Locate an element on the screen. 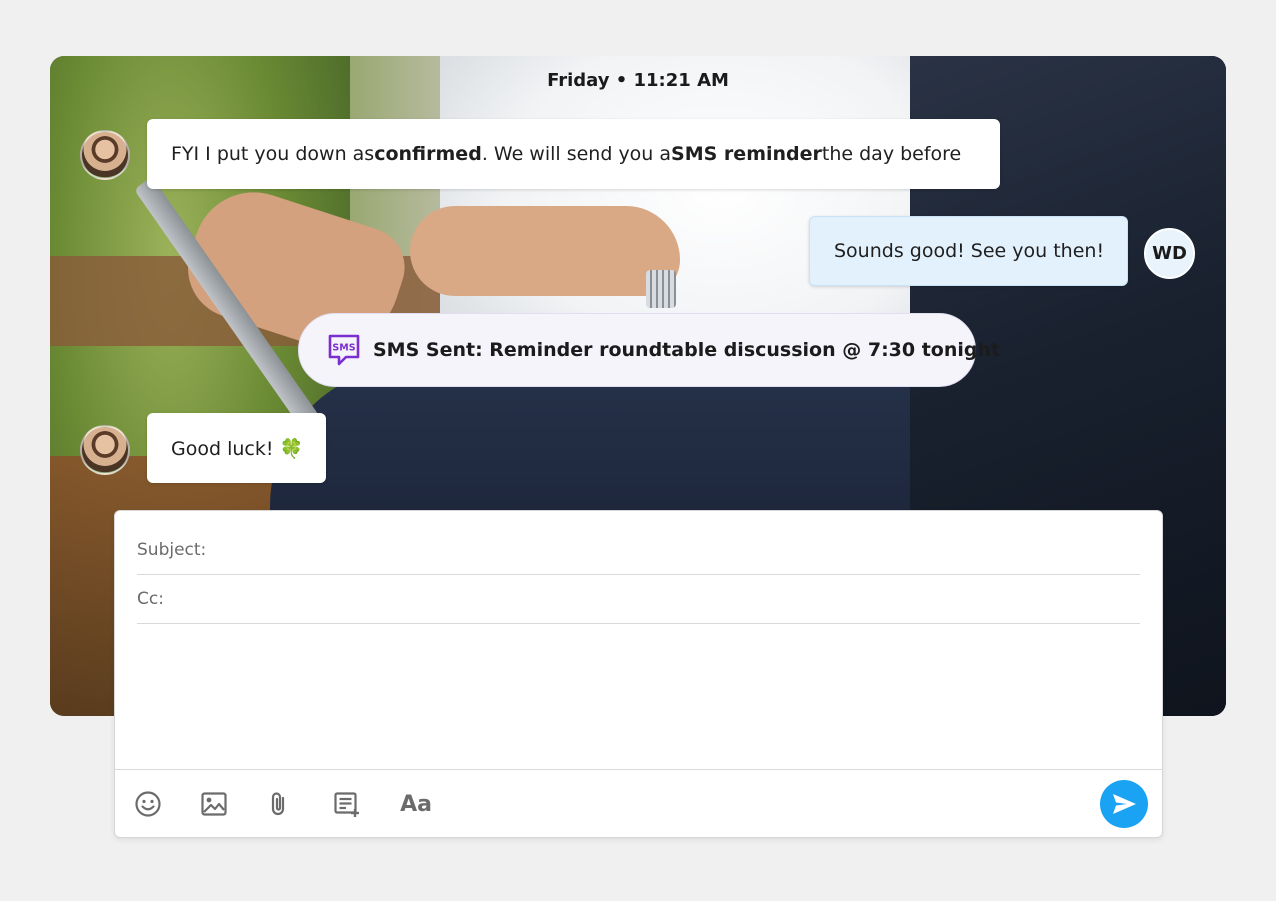 The height and width of the screenshot is (901, 1276). message-text-part: FYI I put you down as is located at coordinates (273, 154).